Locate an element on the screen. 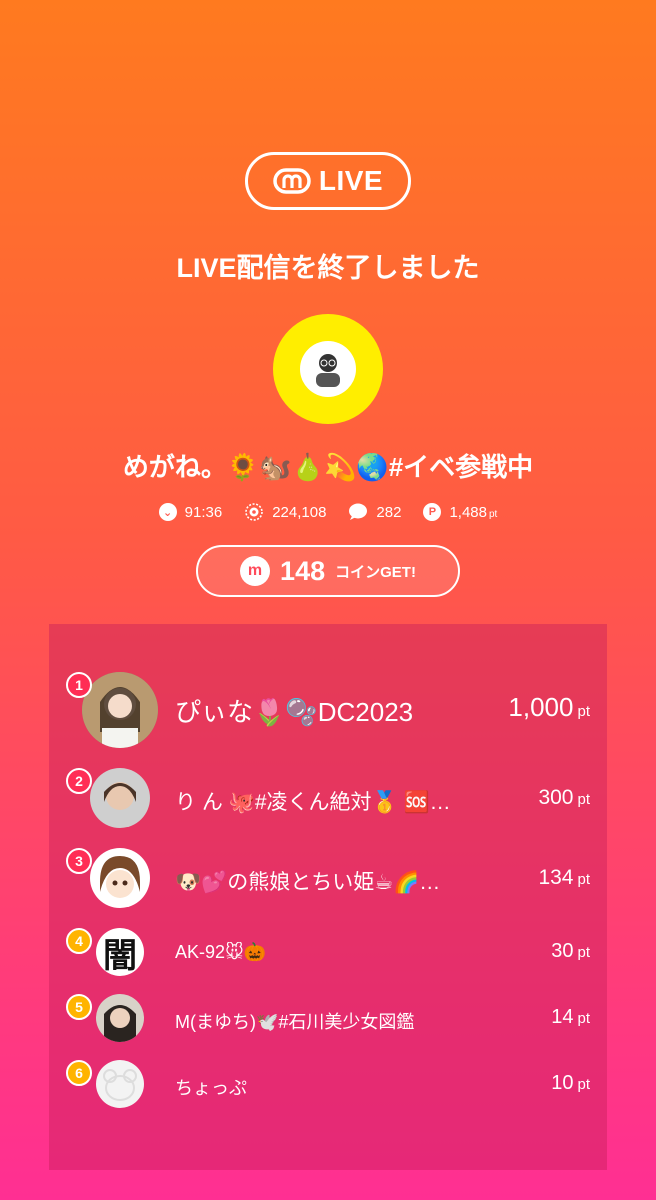 This screenshot has height=1200, width=656. points-stat: P 1,488 pt is located at coordinates (460, 512).